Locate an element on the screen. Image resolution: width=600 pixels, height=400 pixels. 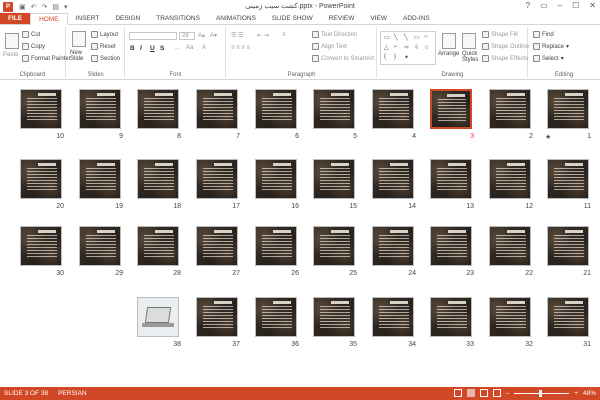
char-spacing-button: ↔ is located at coordinates (177, 48).